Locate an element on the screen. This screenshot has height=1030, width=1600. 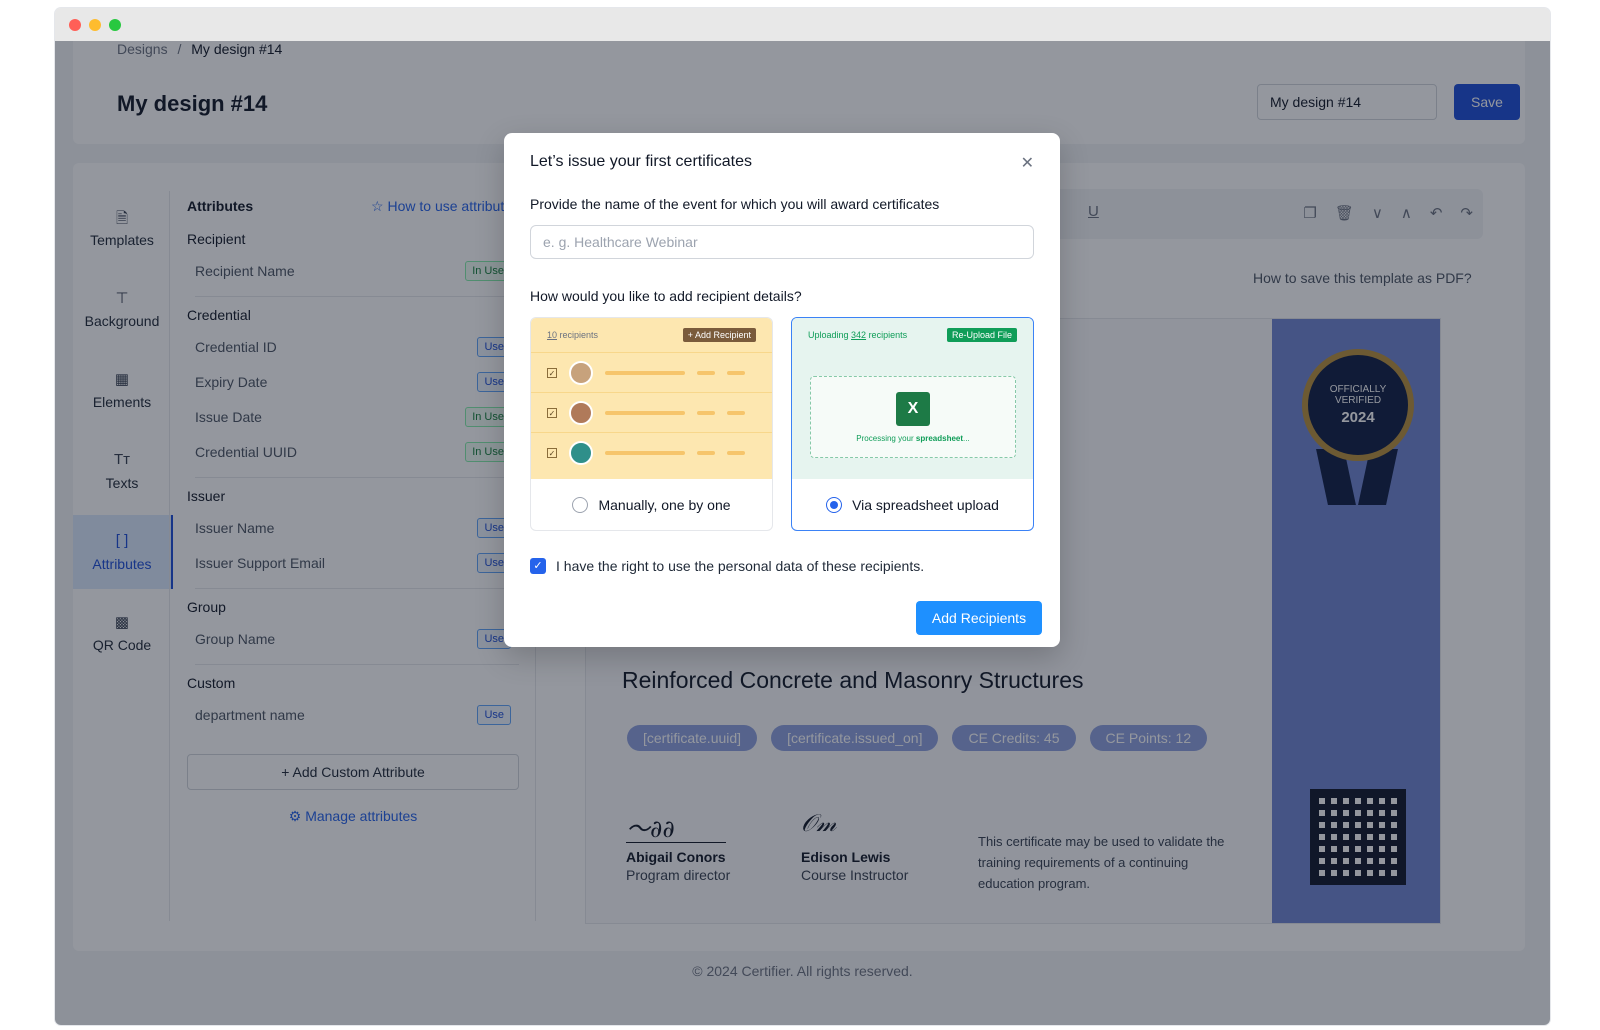
re-upload-preview-button: Re-Upload File is located at coordinates (981, 335).